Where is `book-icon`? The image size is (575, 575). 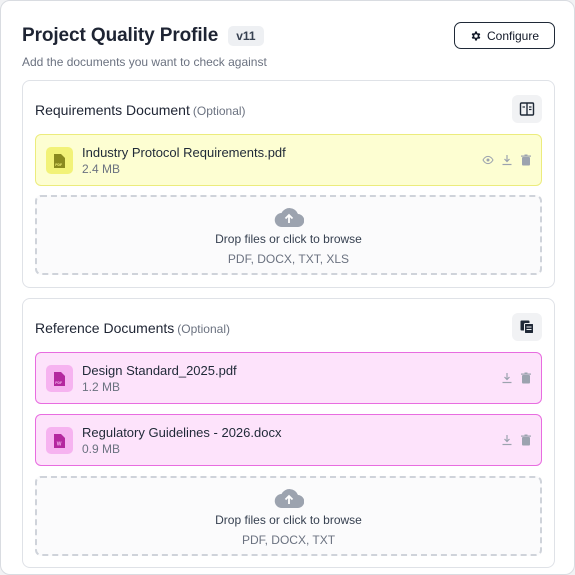
book-icon is located at coordinates (527, 109).